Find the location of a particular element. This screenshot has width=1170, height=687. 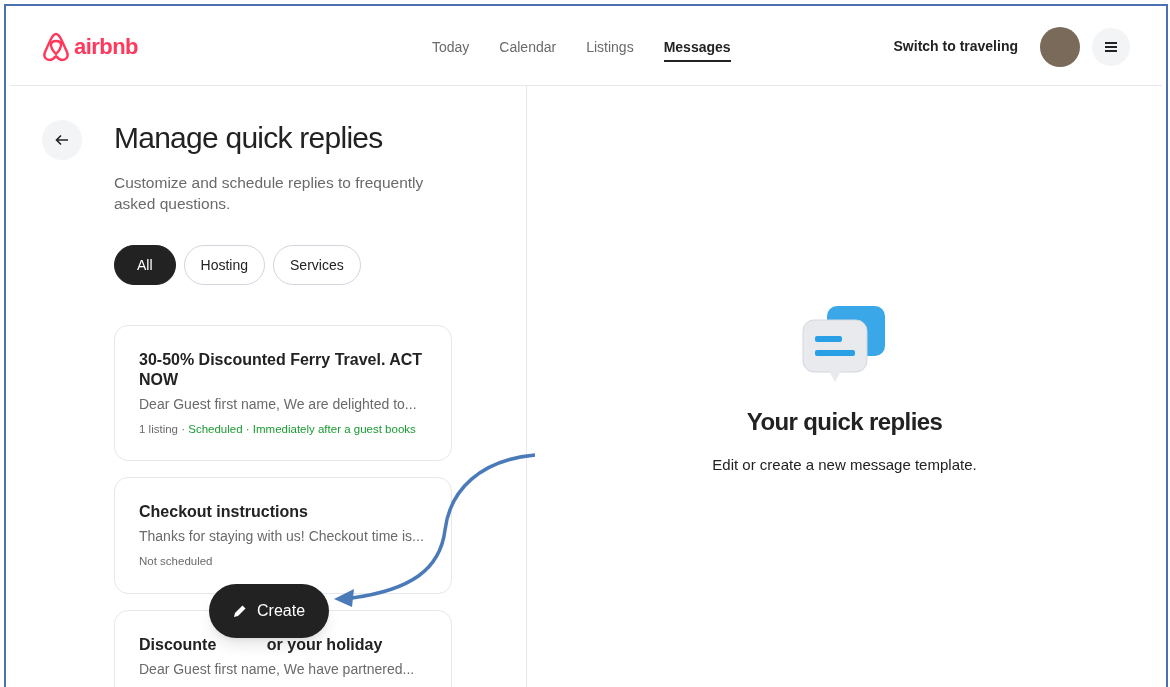

filter-chip: Hosting is located at coordinates (224, 265).